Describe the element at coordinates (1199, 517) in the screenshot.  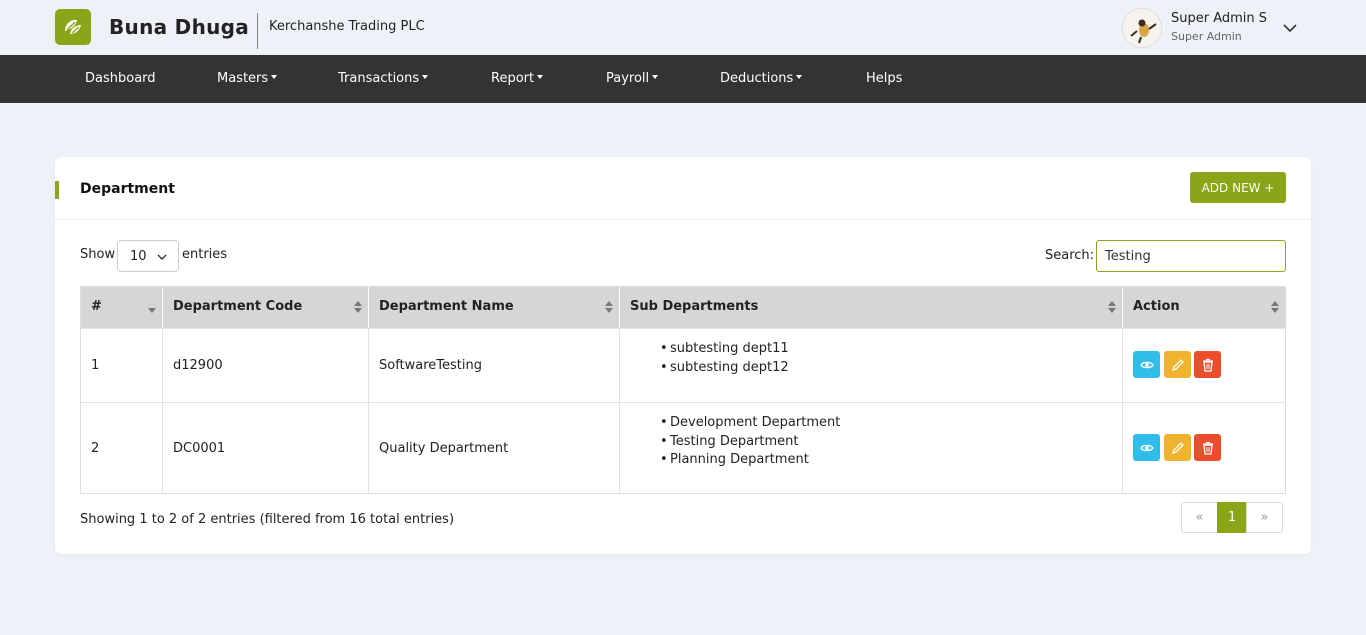
I see `previous-page-button: «` at that location.